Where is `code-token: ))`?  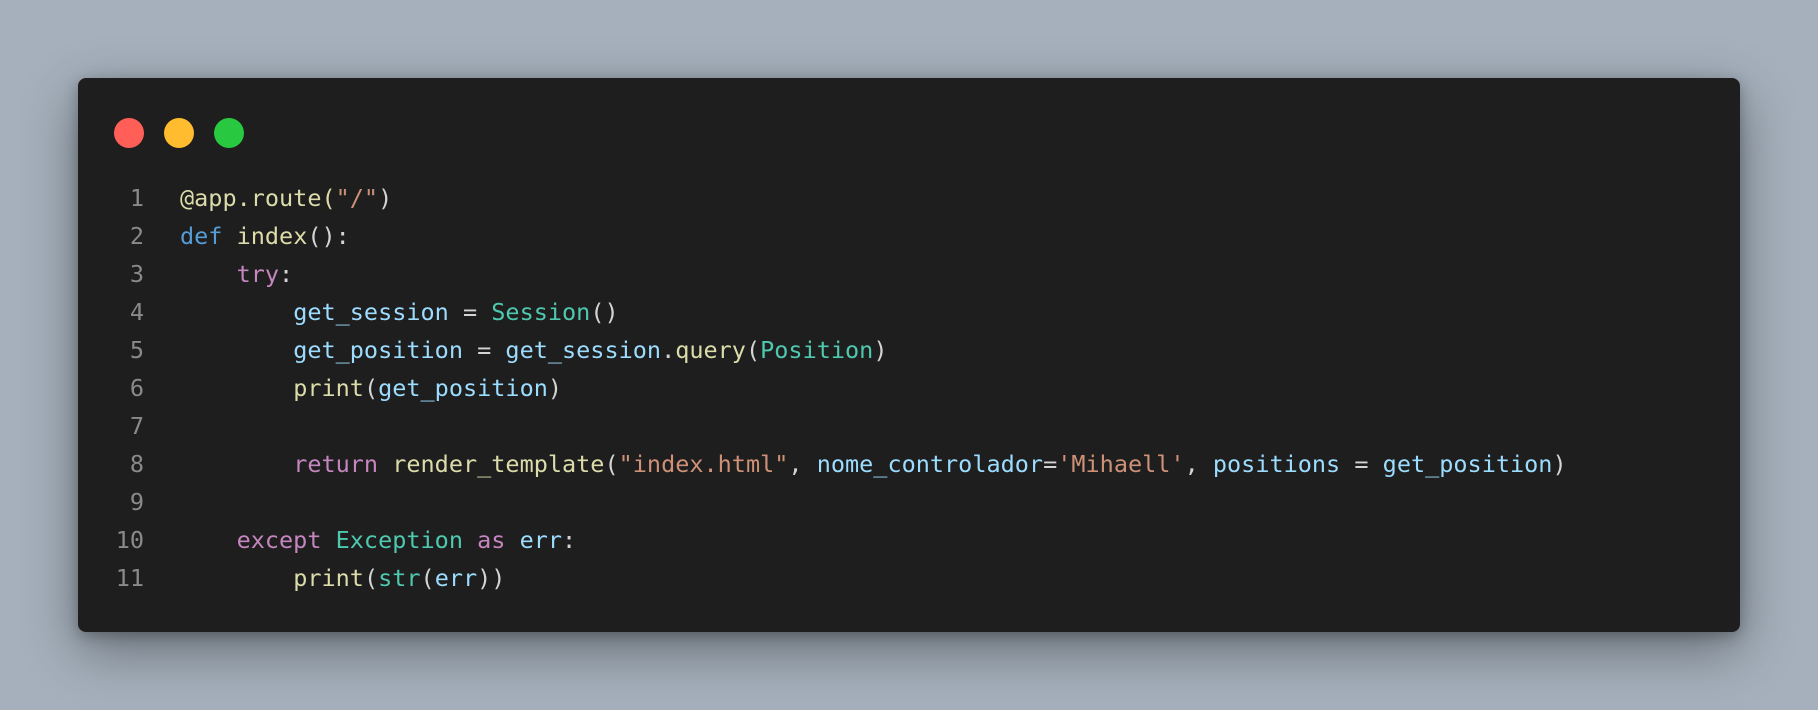 code-token: )) is located at coordinates (491, 578).